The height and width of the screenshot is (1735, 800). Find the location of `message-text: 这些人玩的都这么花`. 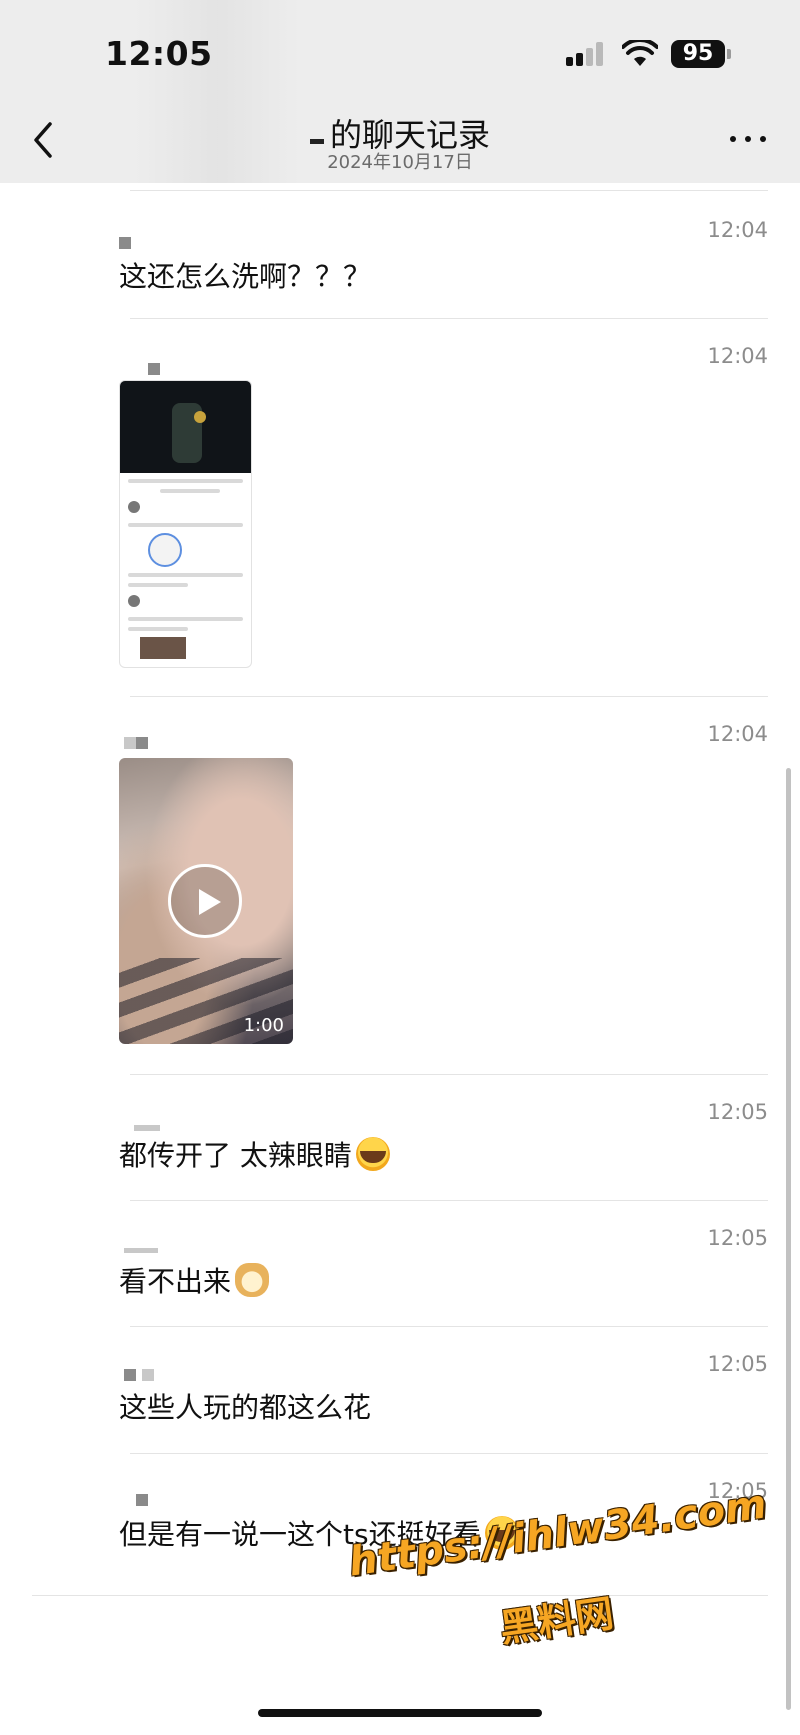

message-text: 这些人玩的都这么花 is located at coordinates (245, 1407).